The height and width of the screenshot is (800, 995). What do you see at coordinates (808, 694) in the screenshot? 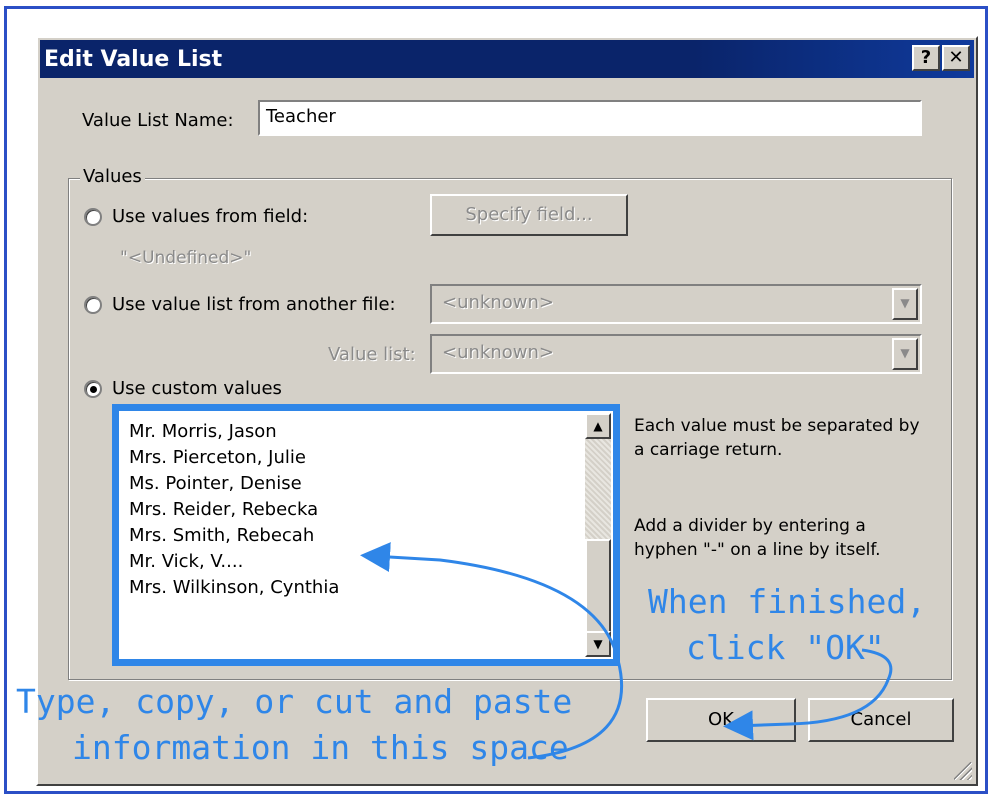
I see `arrow-to-ok-button` at bounding box center [808, 694].